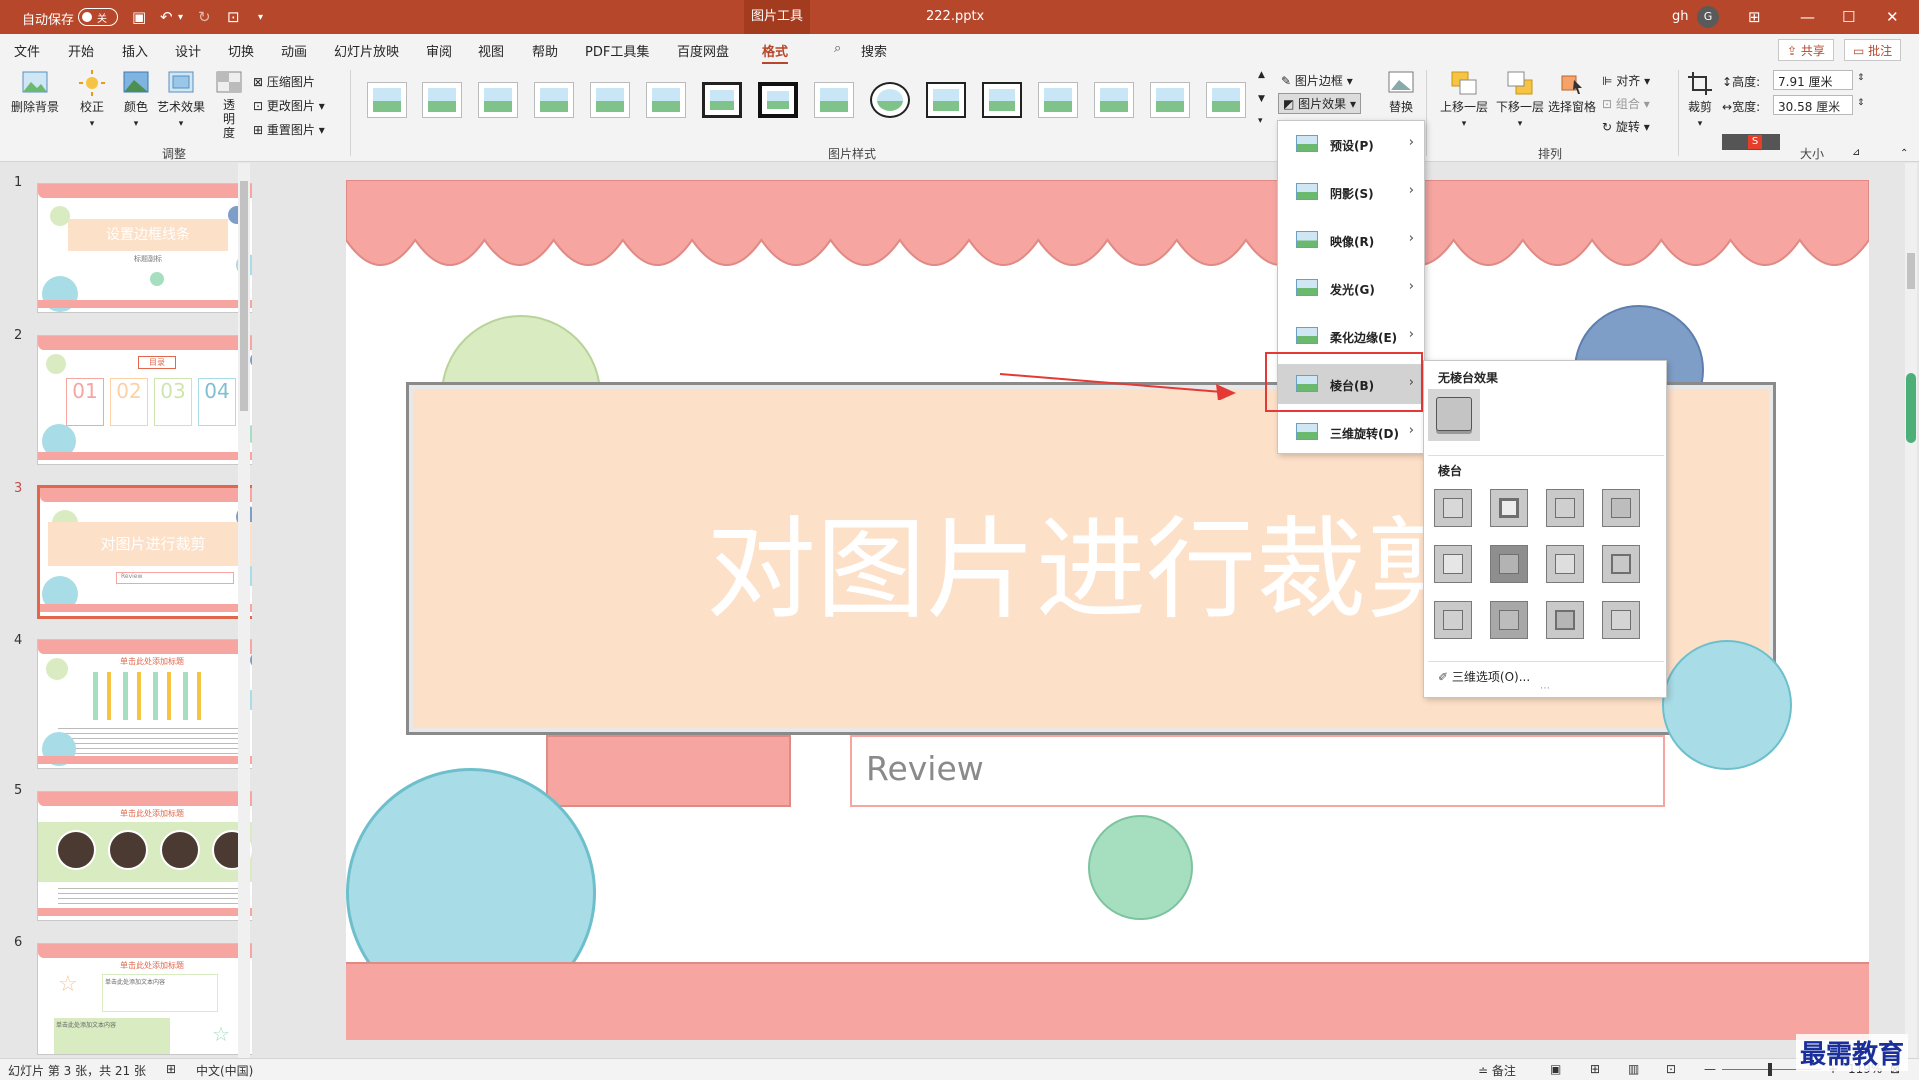  What do you see at coordinates (284, 81) in the screenshot?
I see `compress-pictures-button: ⊠ 压缩图片` at bounding box center [284, 81].